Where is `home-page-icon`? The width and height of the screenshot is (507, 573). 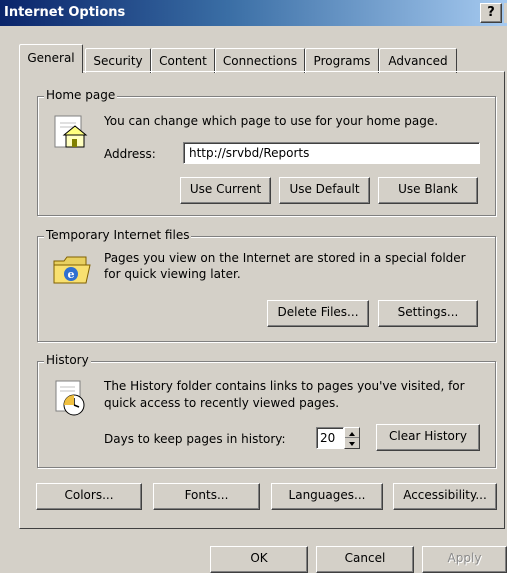
home-page-icon is located at coordinates (71, 131).